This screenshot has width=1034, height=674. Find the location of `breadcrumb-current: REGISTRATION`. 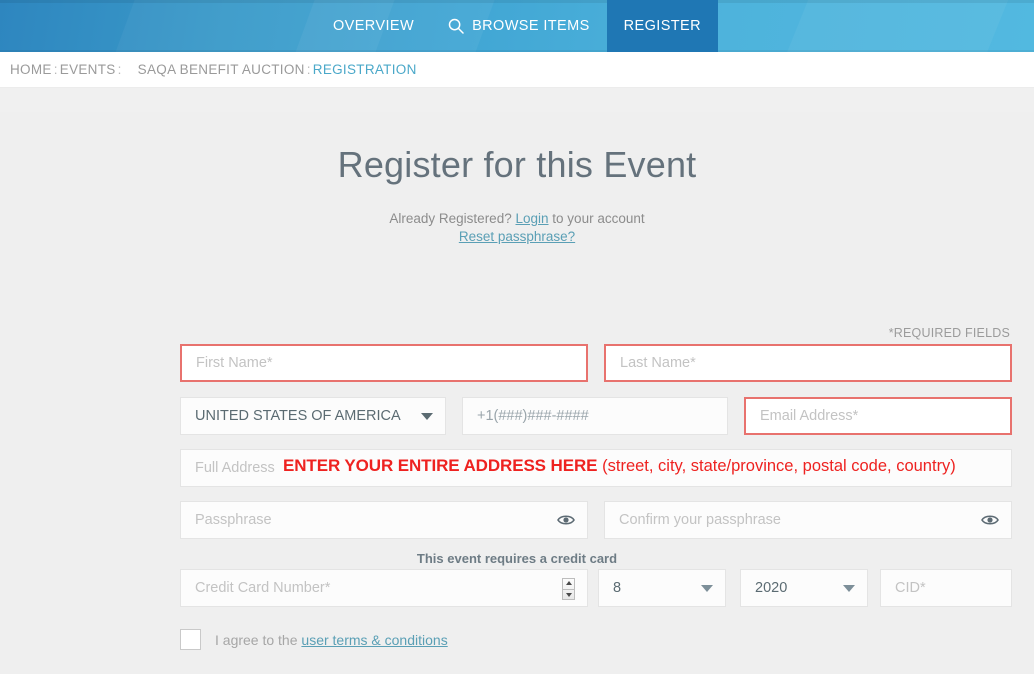

breadcrumb-current: REGISTRATION is located at coordinates (364, 69).